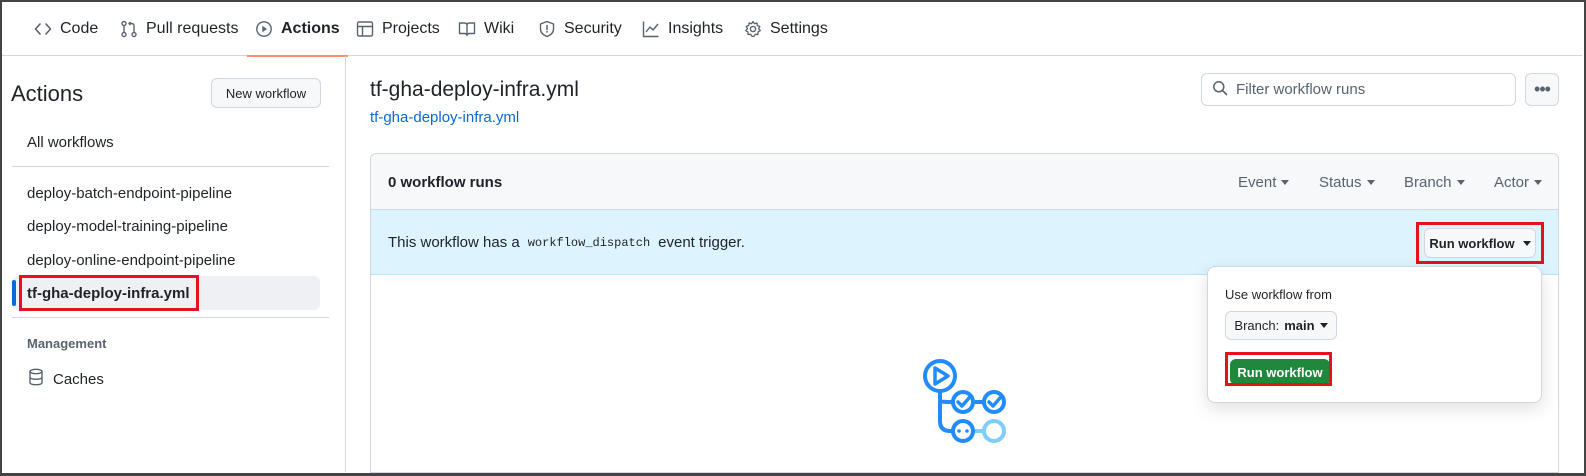  What do you see at coordinates (1428, 182) in the screenshot?
I see `filter-label: Branch` at bounding box center [1428, 182].